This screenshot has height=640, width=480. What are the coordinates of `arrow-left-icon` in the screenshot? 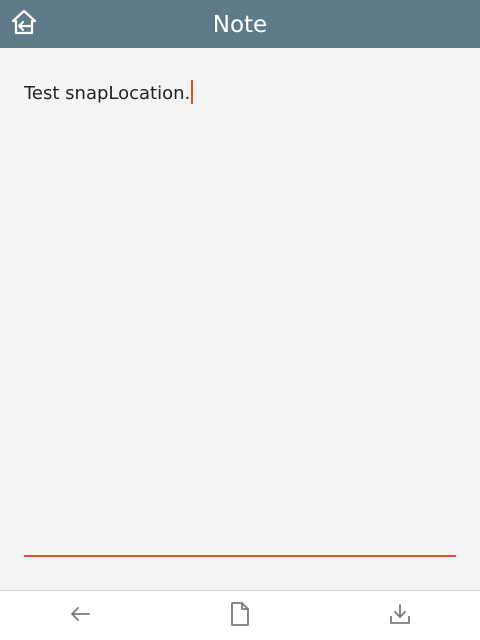 It's located at (80, 616).